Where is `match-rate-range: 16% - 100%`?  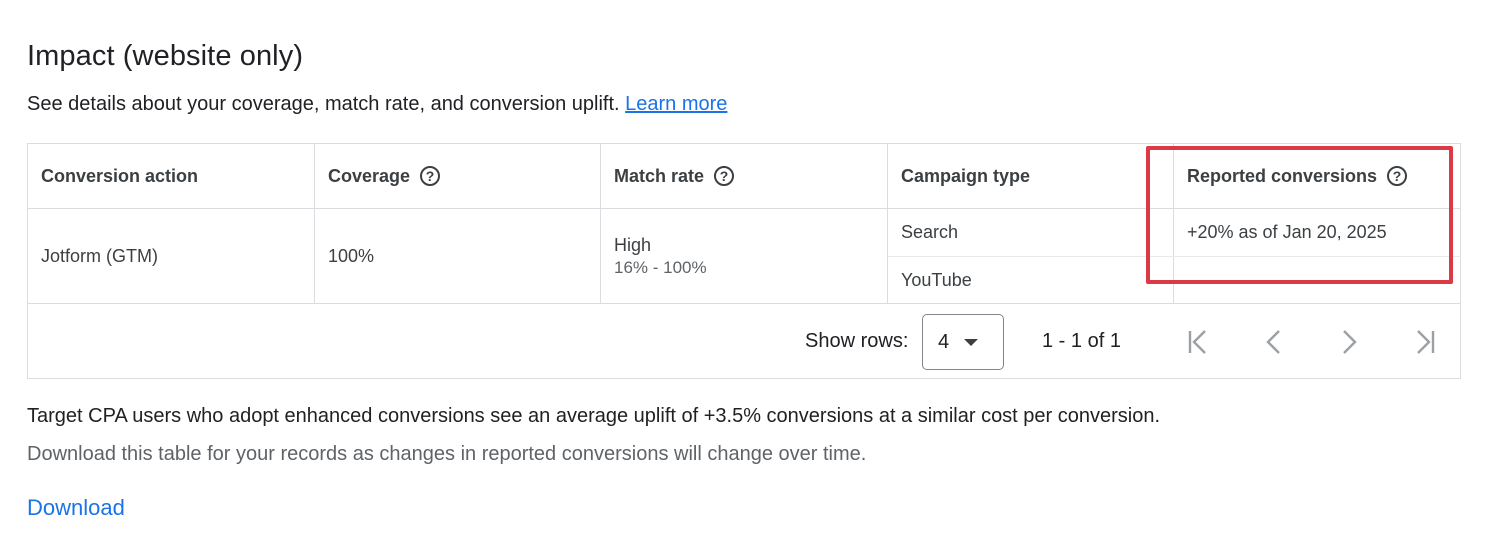 match-rate-range: 16% - 100% is located at coordinates (660, 267).